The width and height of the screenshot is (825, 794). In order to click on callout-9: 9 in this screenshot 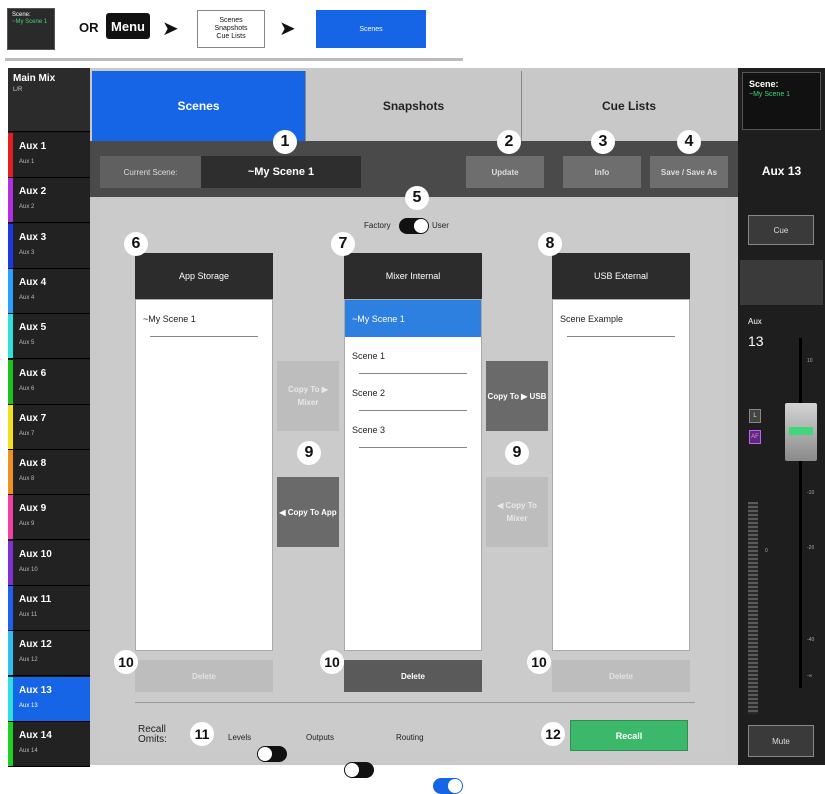, I will do `click(309, 453)`.